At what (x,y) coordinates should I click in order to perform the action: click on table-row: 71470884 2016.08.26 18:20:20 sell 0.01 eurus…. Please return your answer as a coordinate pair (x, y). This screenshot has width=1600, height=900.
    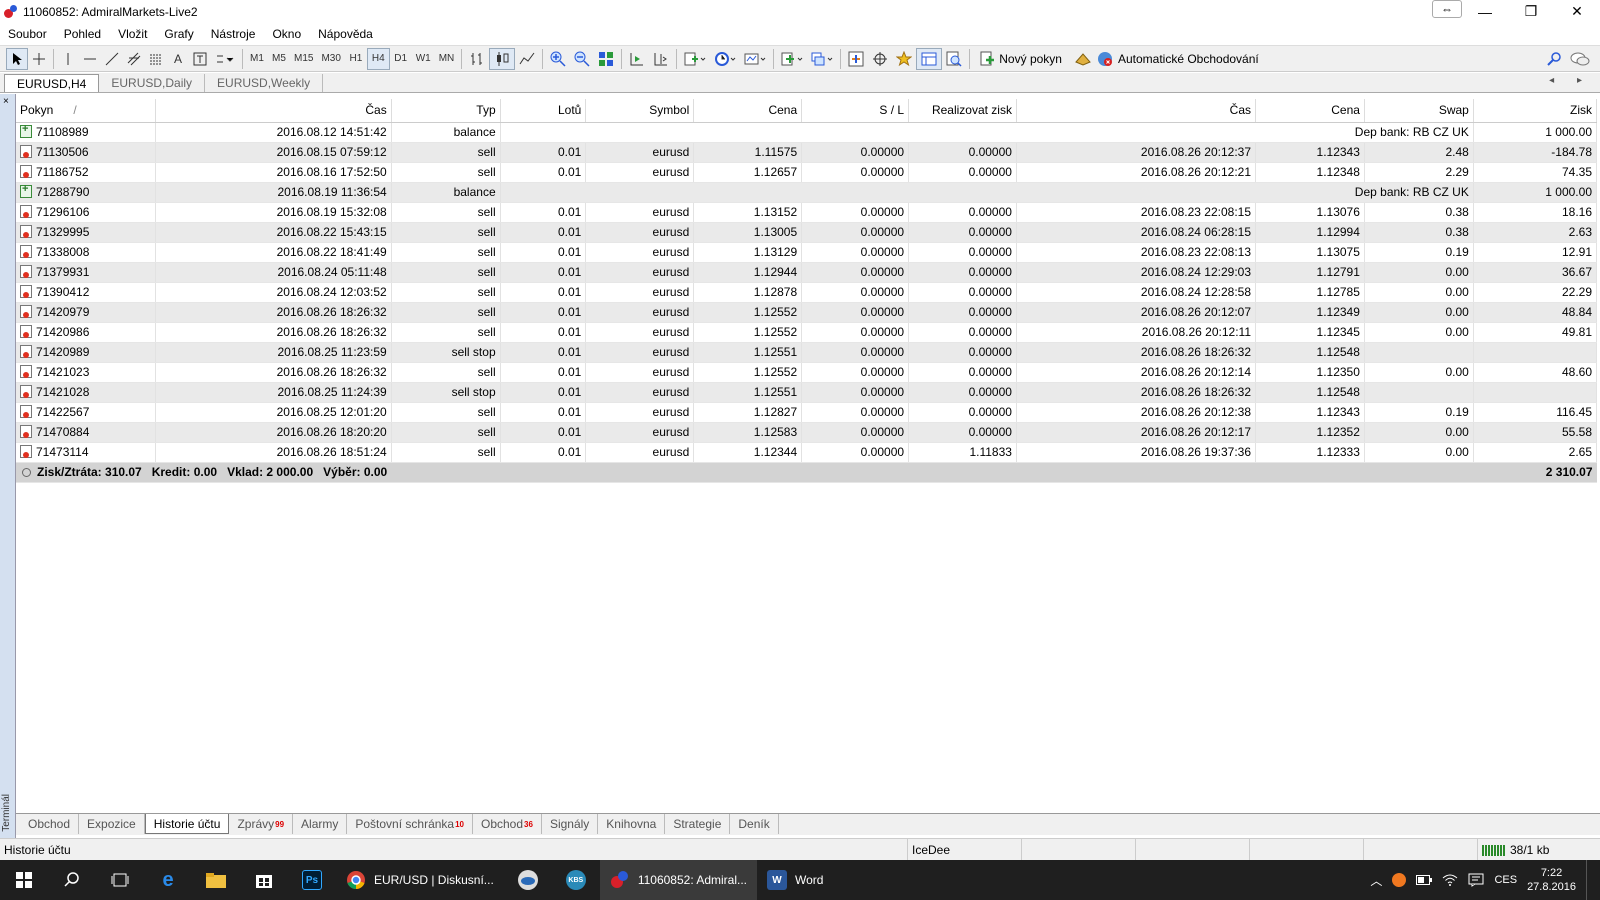
    Looking at the image, I should click on (807, 432).